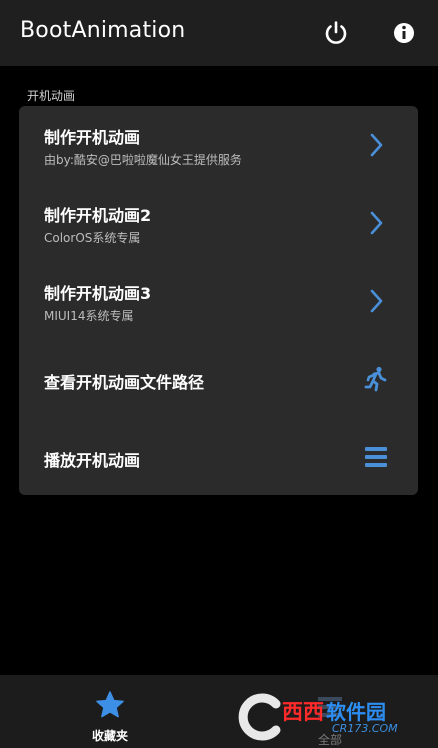 This screenshot has height=748, width=438. What do you see at coordinates (259, 717) in the screenshot?
I see `logo-c-icon` at bounding box center [259, 717].